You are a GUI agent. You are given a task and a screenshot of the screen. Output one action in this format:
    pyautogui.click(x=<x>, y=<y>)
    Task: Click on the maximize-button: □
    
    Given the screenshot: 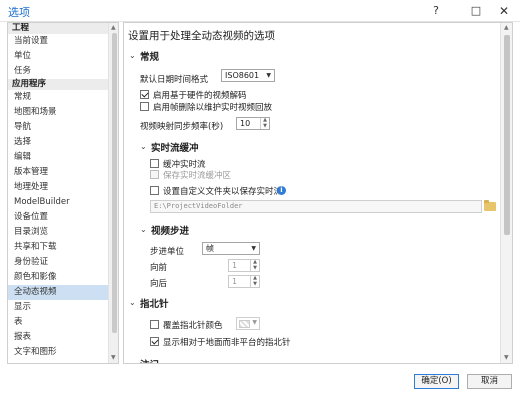 What is the action you would take?
    pyautogui.click(x=476, y=11)
    